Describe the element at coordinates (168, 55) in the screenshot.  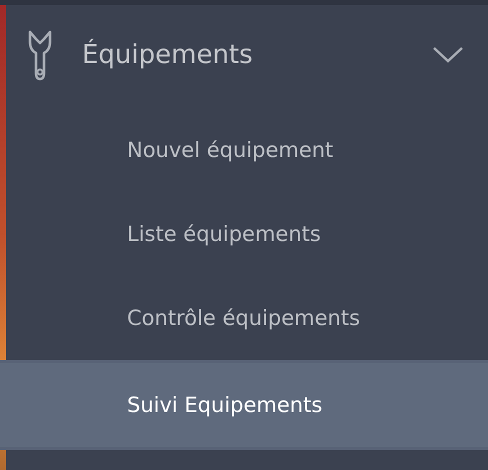
I see `menu-label: Équipements` at that location.